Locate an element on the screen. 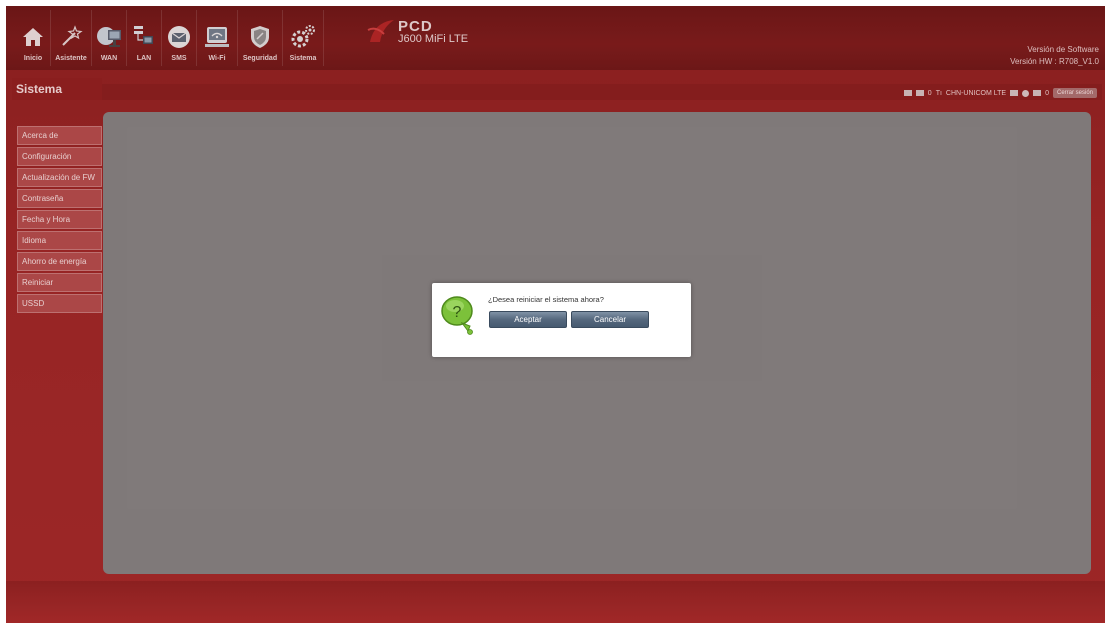 The height and width of the screenshot is (623, 1105). sidebar-item-fecha-hora: Fecha y Hora is located at coordinates (59, 219).